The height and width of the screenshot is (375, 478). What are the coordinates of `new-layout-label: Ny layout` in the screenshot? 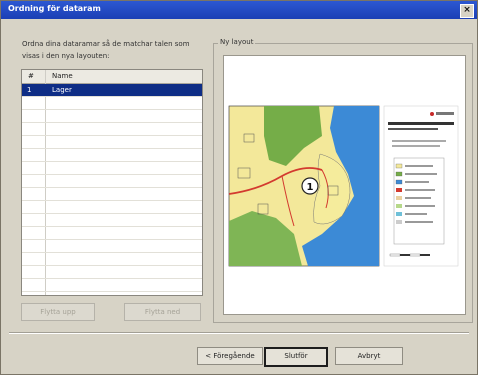 It's located at (237, 42).